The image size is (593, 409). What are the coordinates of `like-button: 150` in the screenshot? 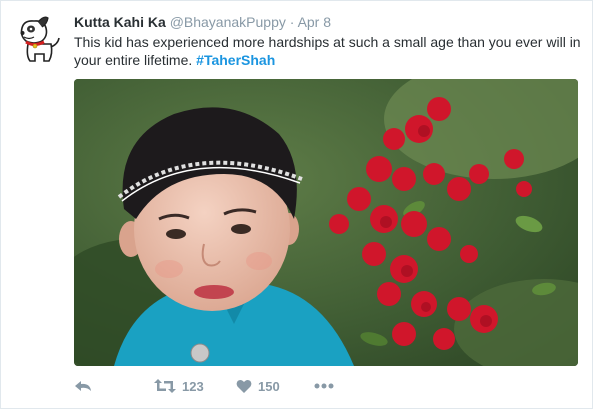 It's located at (258, 386).